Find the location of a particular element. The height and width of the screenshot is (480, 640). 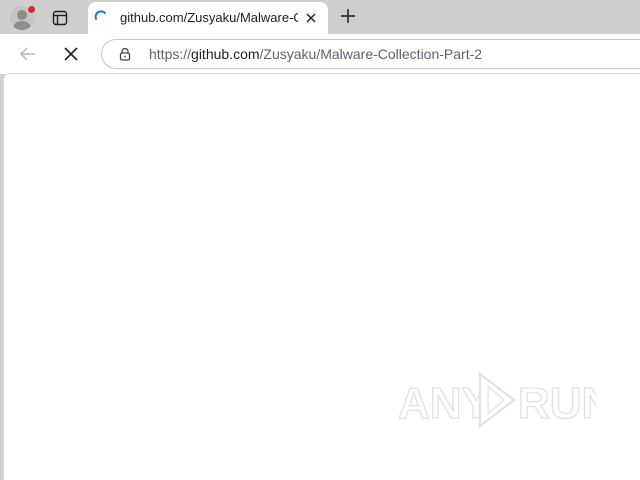

url-path: /Zusyaku/Malware-Collection-Part-2 is located at coordinates (371, 54).